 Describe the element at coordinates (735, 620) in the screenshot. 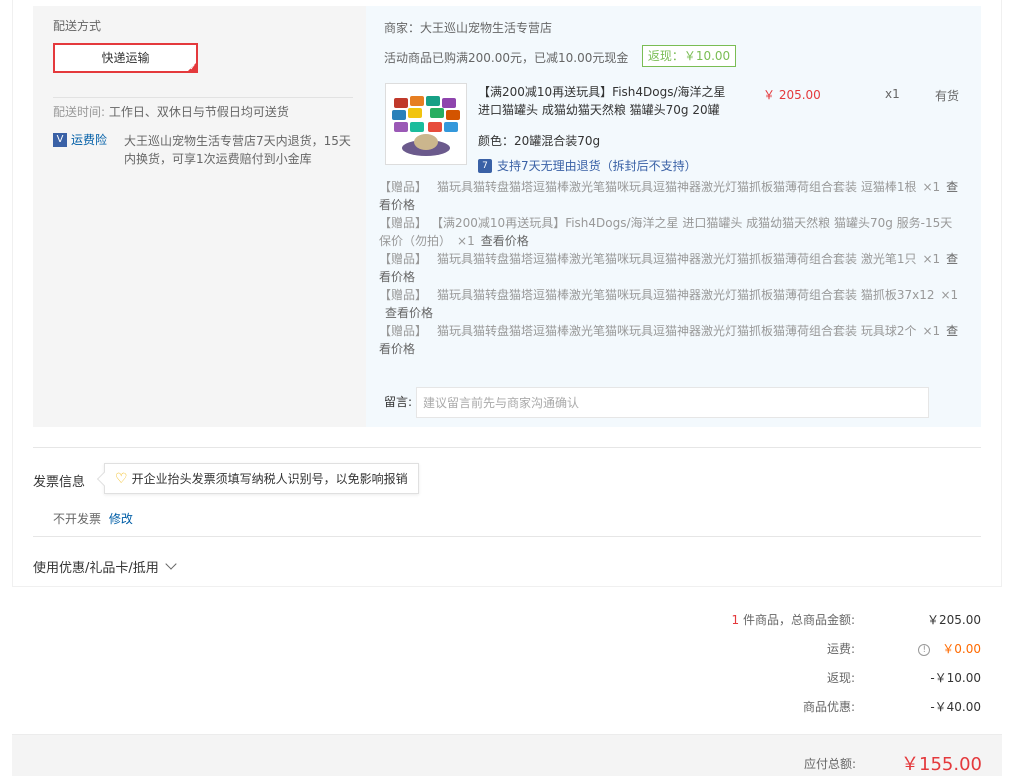

I see `item-count: 1` at that location.